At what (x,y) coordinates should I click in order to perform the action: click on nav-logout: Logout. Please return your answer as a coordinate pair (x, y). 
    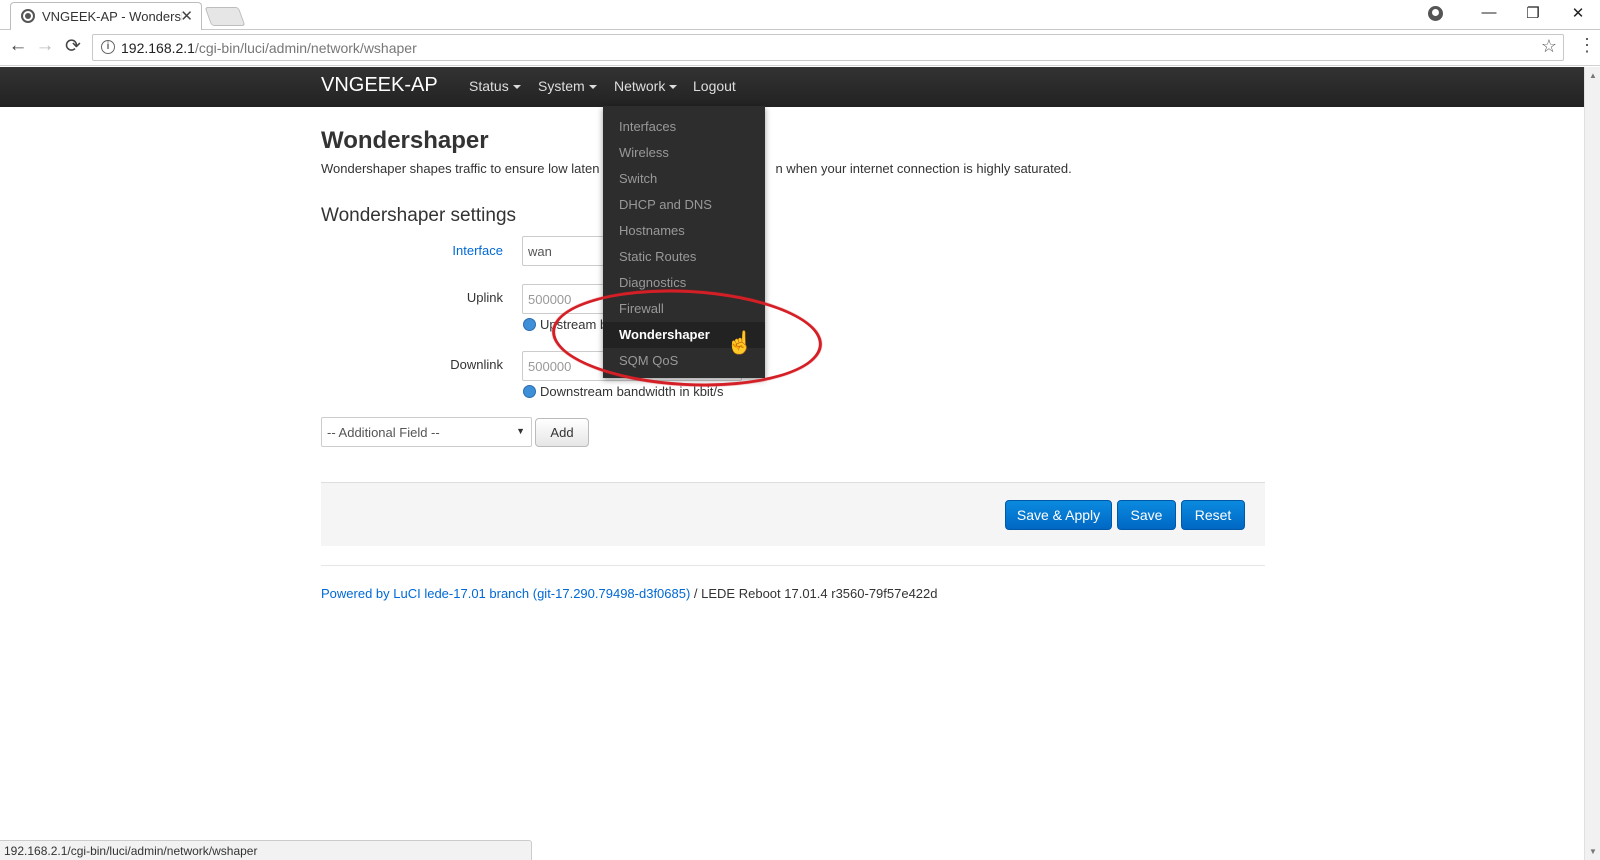
    Looking at the image, I should click on (714, 86).